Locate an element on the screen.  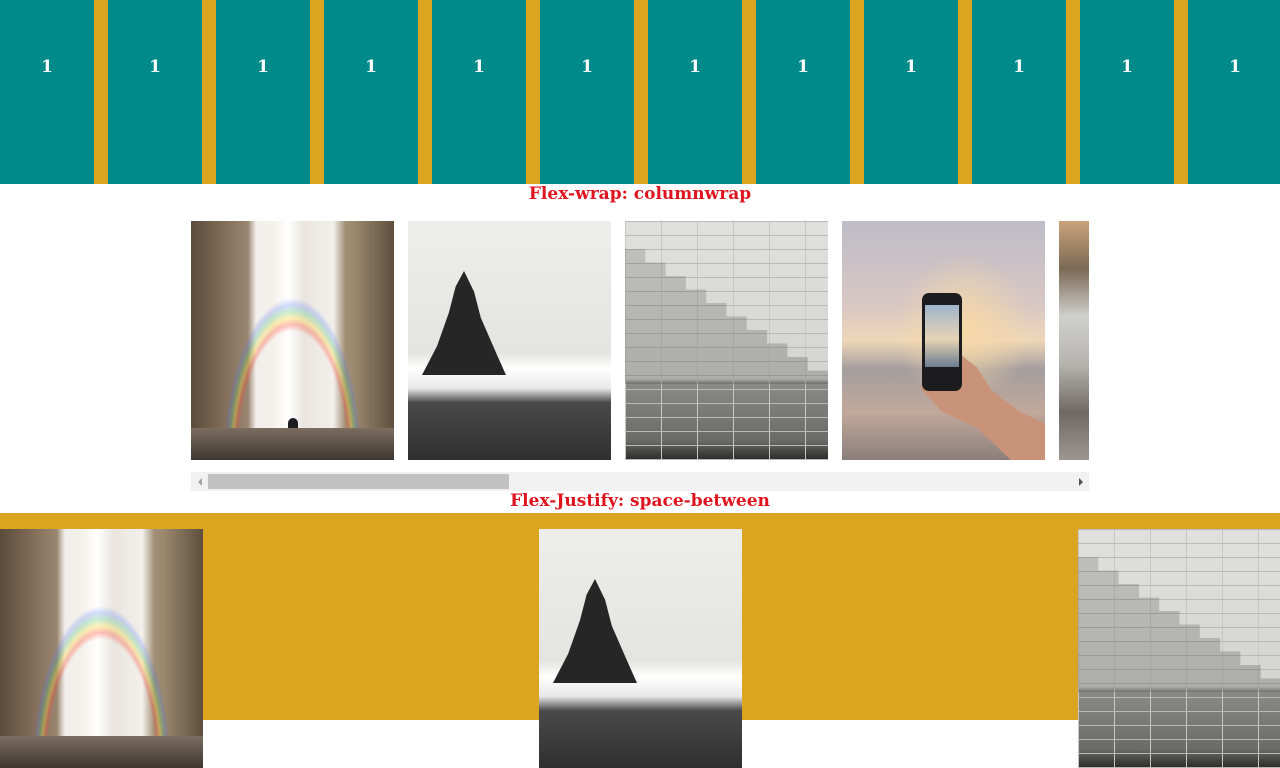
person-figure is located at coordinates (293, 432).